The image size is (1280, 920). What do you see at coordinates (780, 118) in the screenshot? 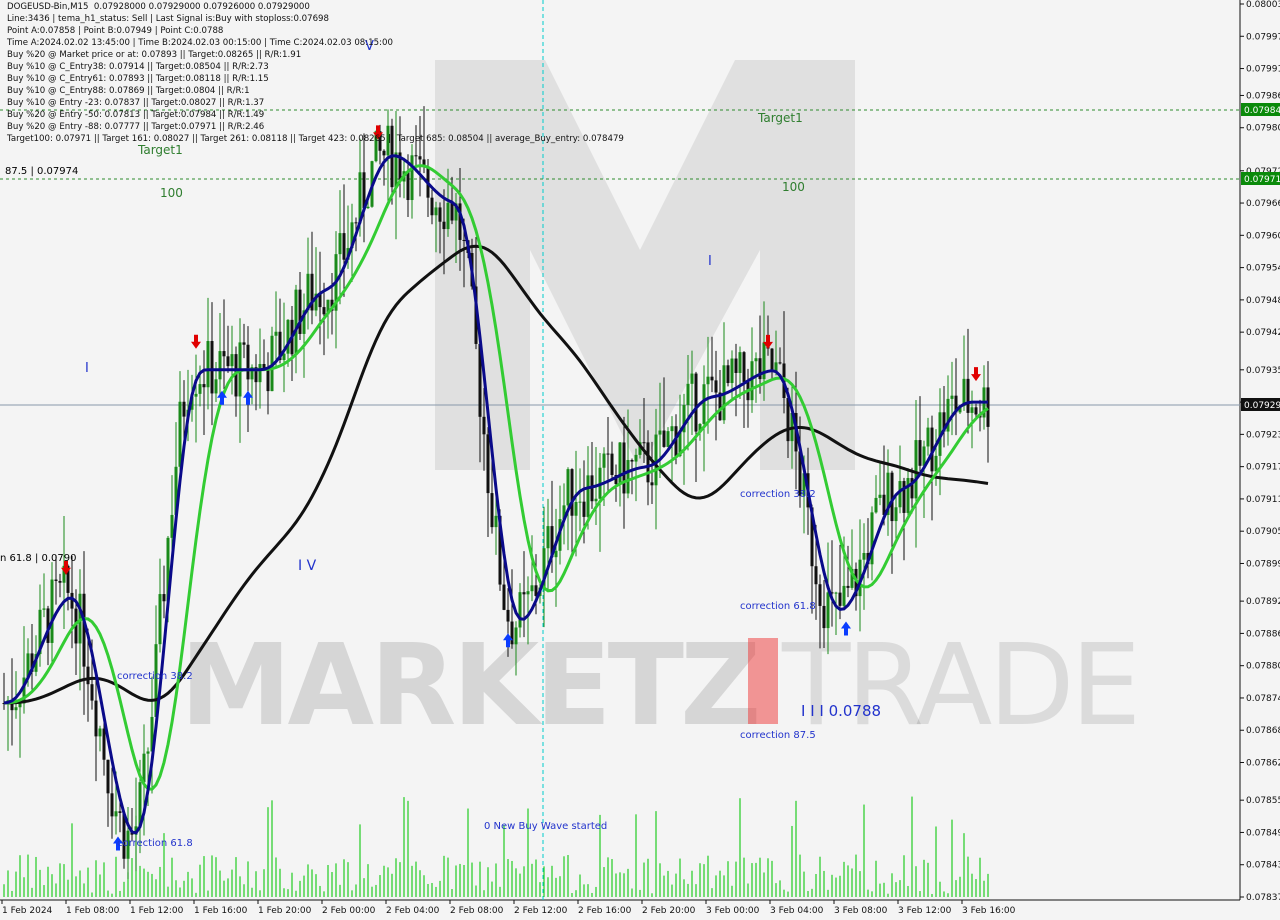
I see `target1-right-label: Target1` at bounding box center [780, 118].